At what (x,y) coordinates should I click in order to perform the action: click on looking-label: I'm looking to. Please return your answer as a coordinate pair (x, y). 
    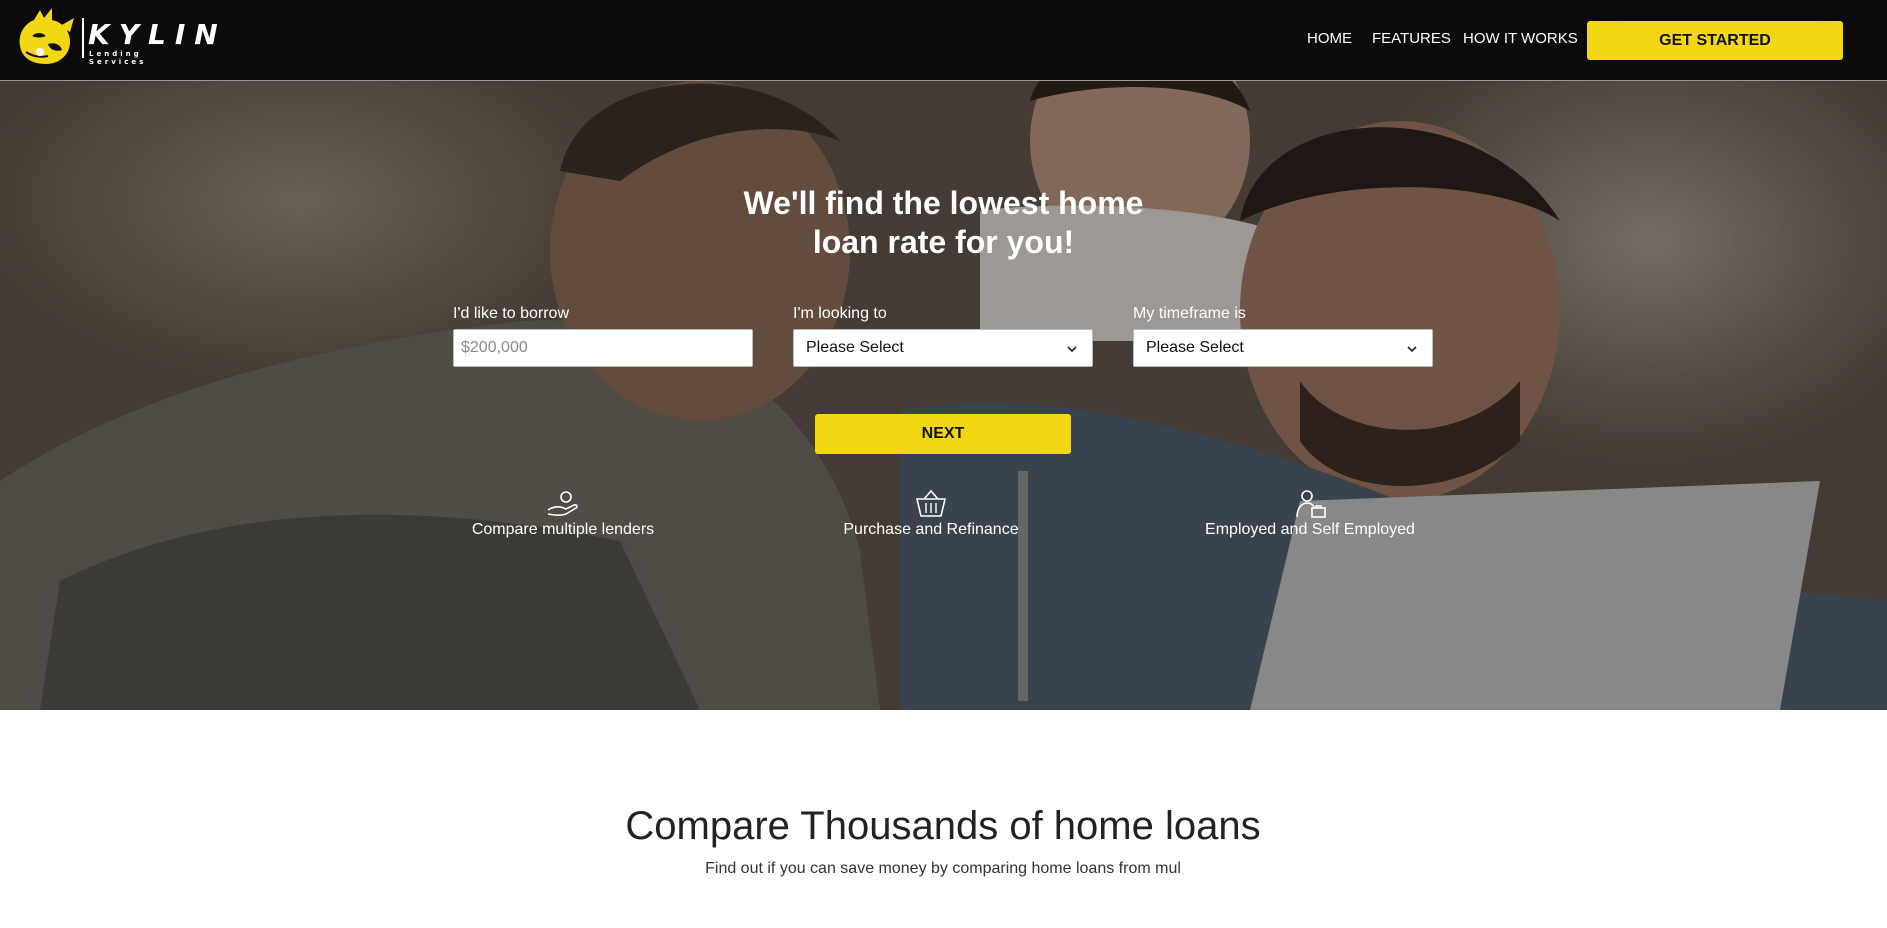
    Looking at the image, I should click on (840, 313).